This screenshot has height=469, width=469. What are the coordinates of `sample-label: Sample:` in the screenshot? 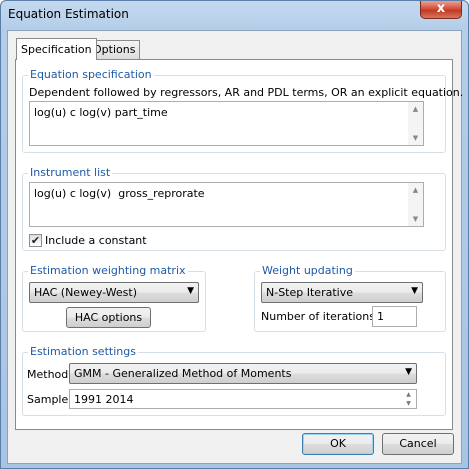 It's located at (49, 399).